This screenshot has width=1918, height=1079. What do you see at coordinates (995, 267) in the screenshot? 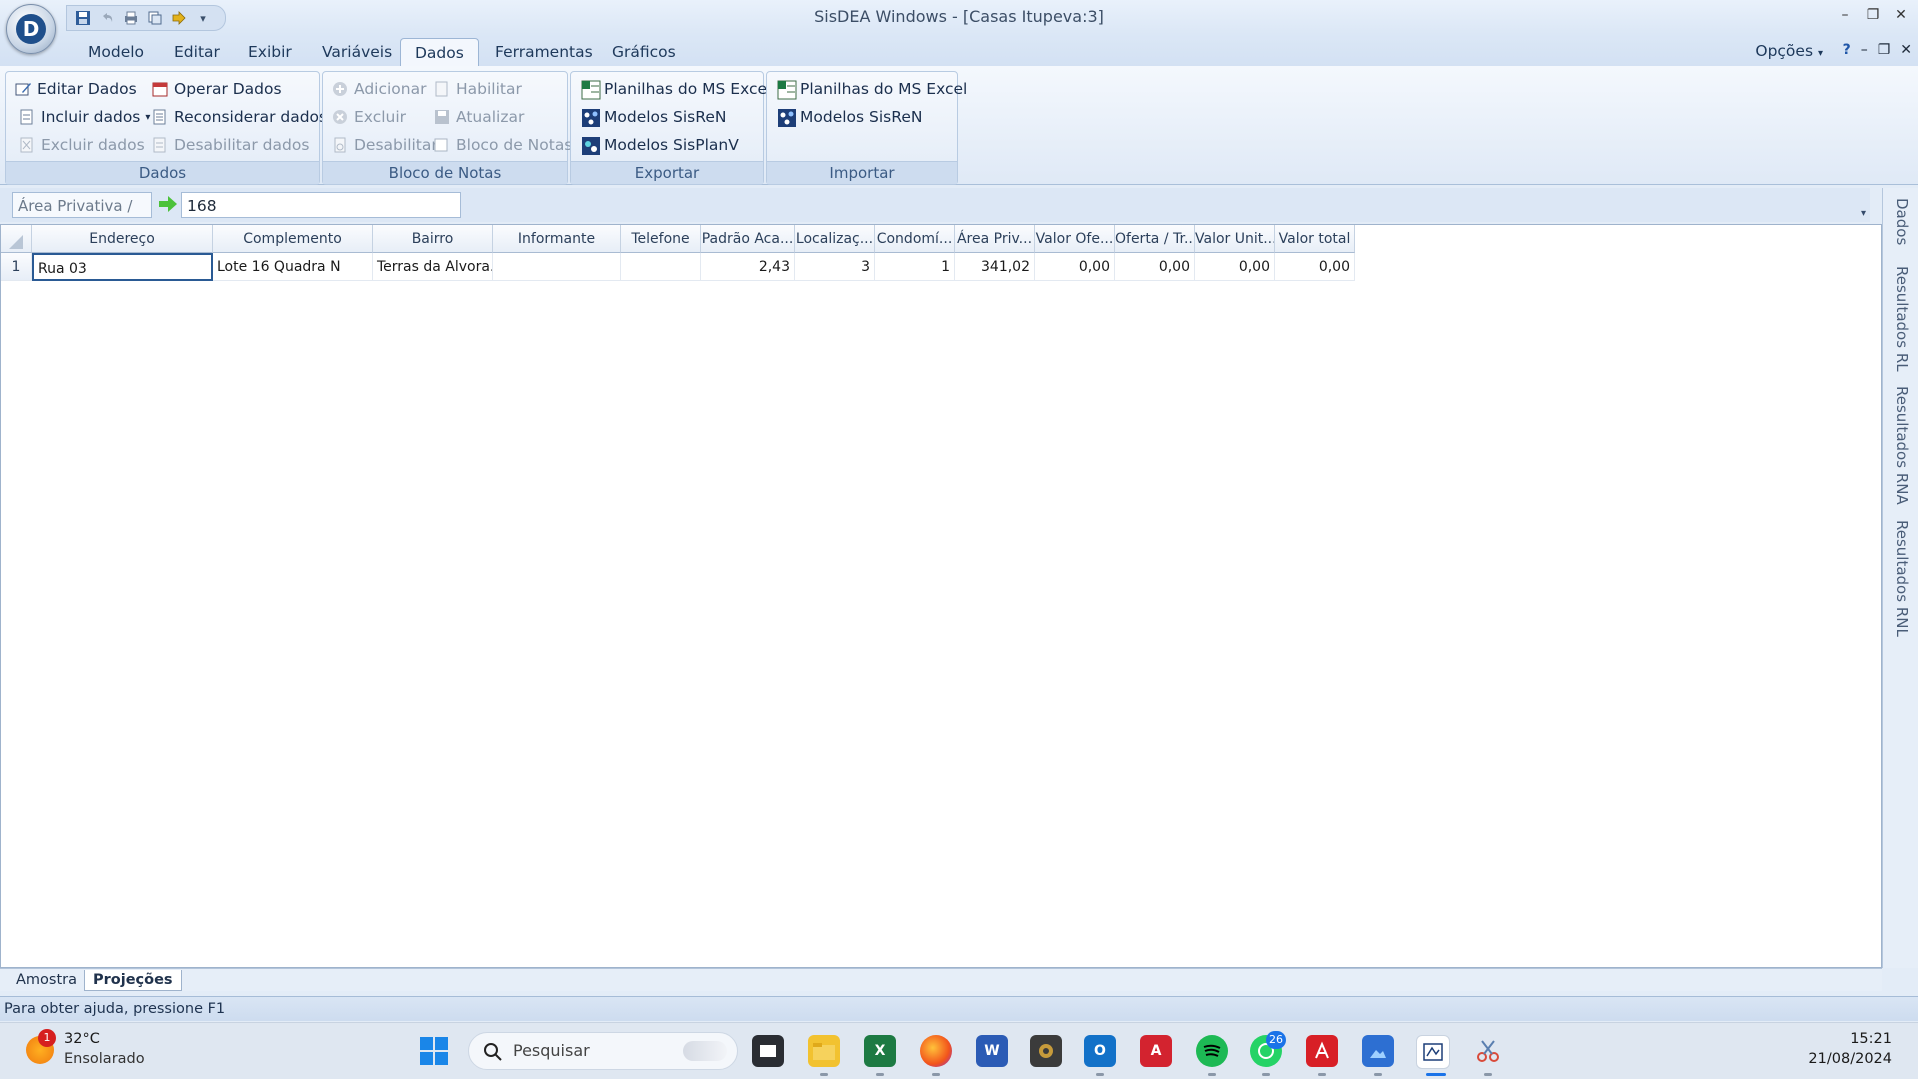
I see `table-cell-area-privativa: 341,02` at bounding box center [995, 267].